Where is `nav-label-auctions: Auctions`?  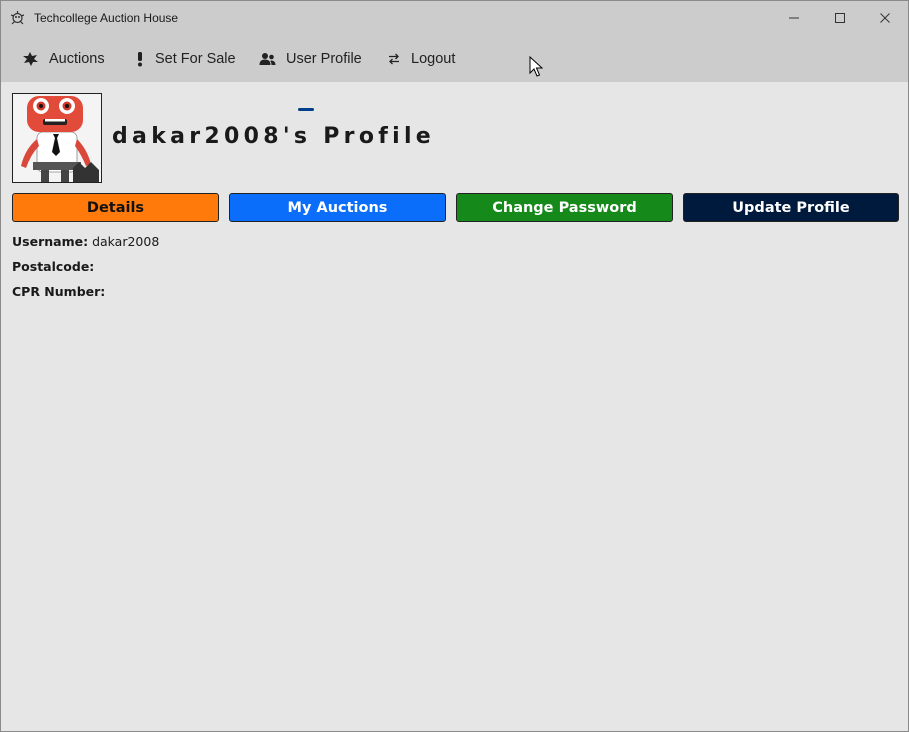
nav-label-auctions: Auctions is located at coordinates (77, 58).